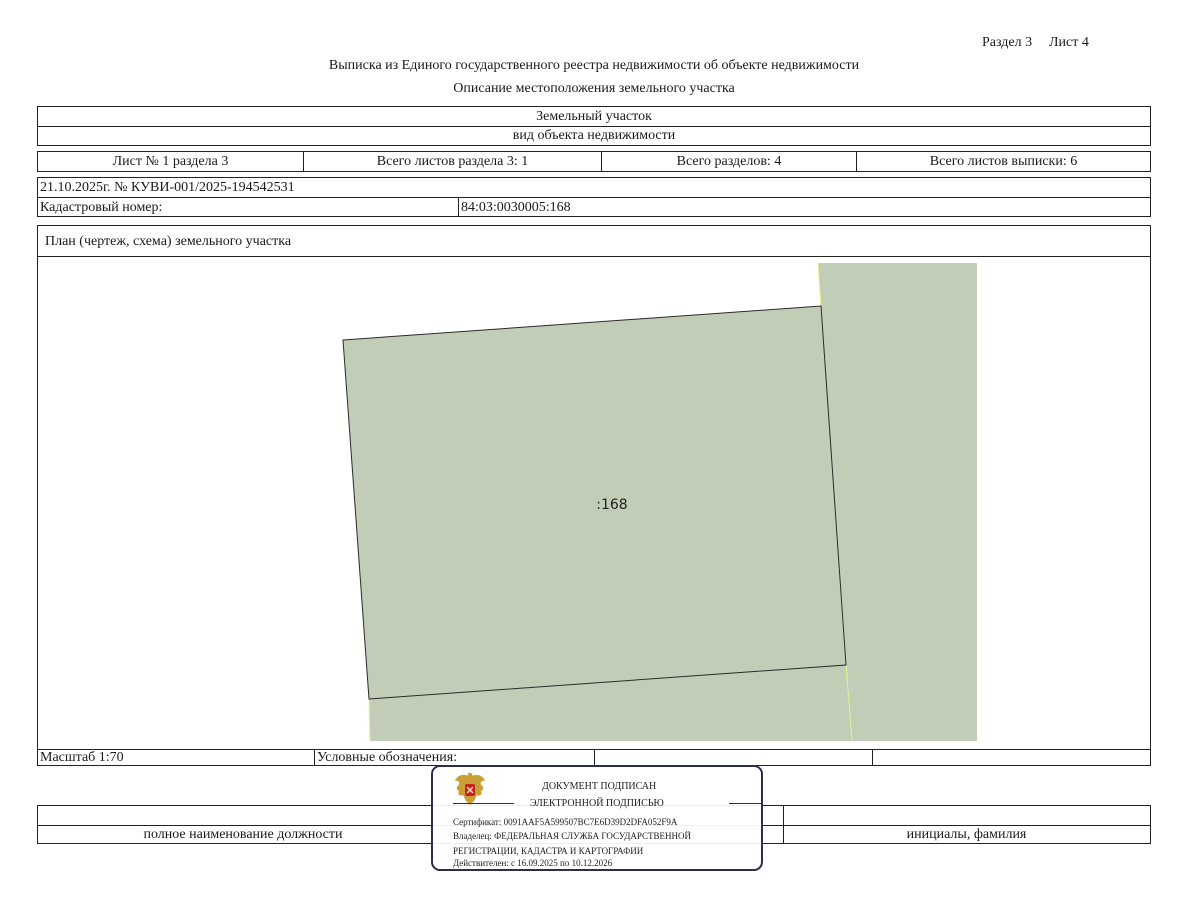  I want to click on legend-label-cell: Условные обозначения:, so click(455, 757).